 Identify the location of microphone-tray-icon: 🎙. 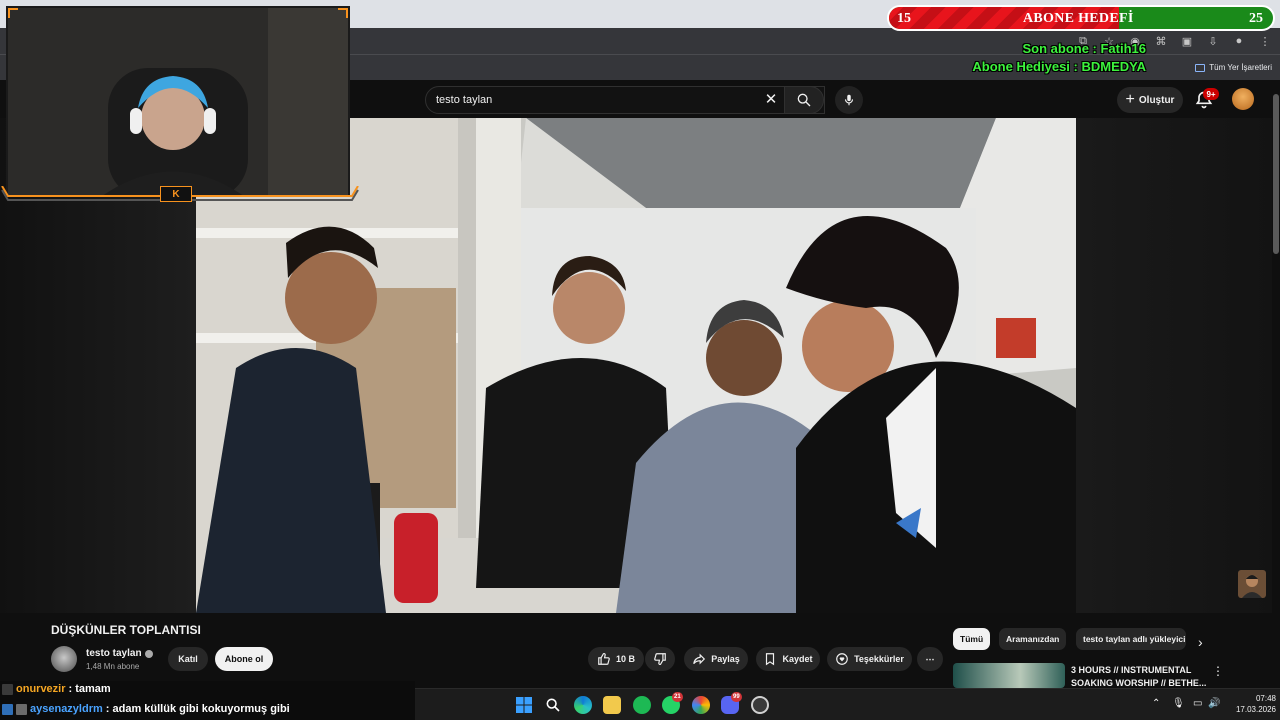
(1178, 703).